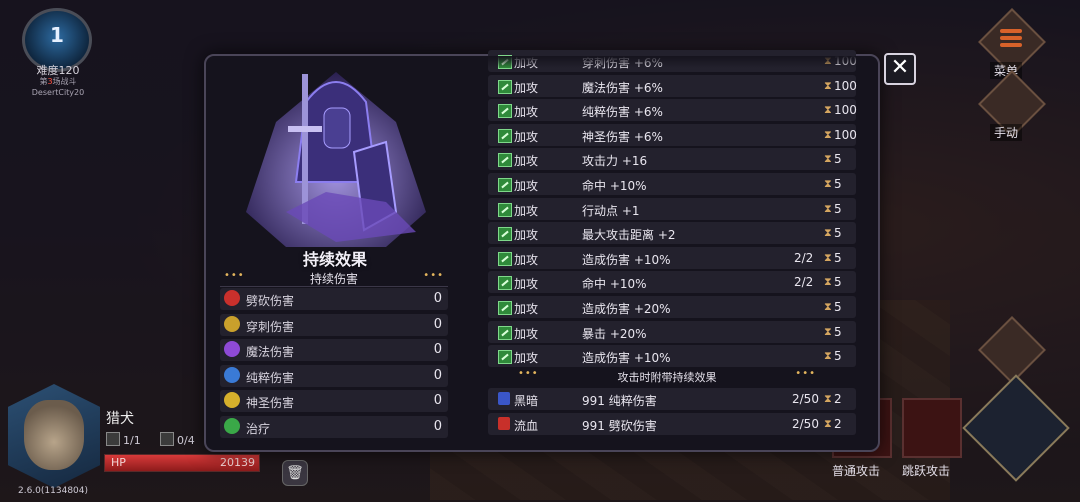 The width and height of the screenshot is (1080, 502). I want to click on effect-type: 黑暗, so click(526, 401).